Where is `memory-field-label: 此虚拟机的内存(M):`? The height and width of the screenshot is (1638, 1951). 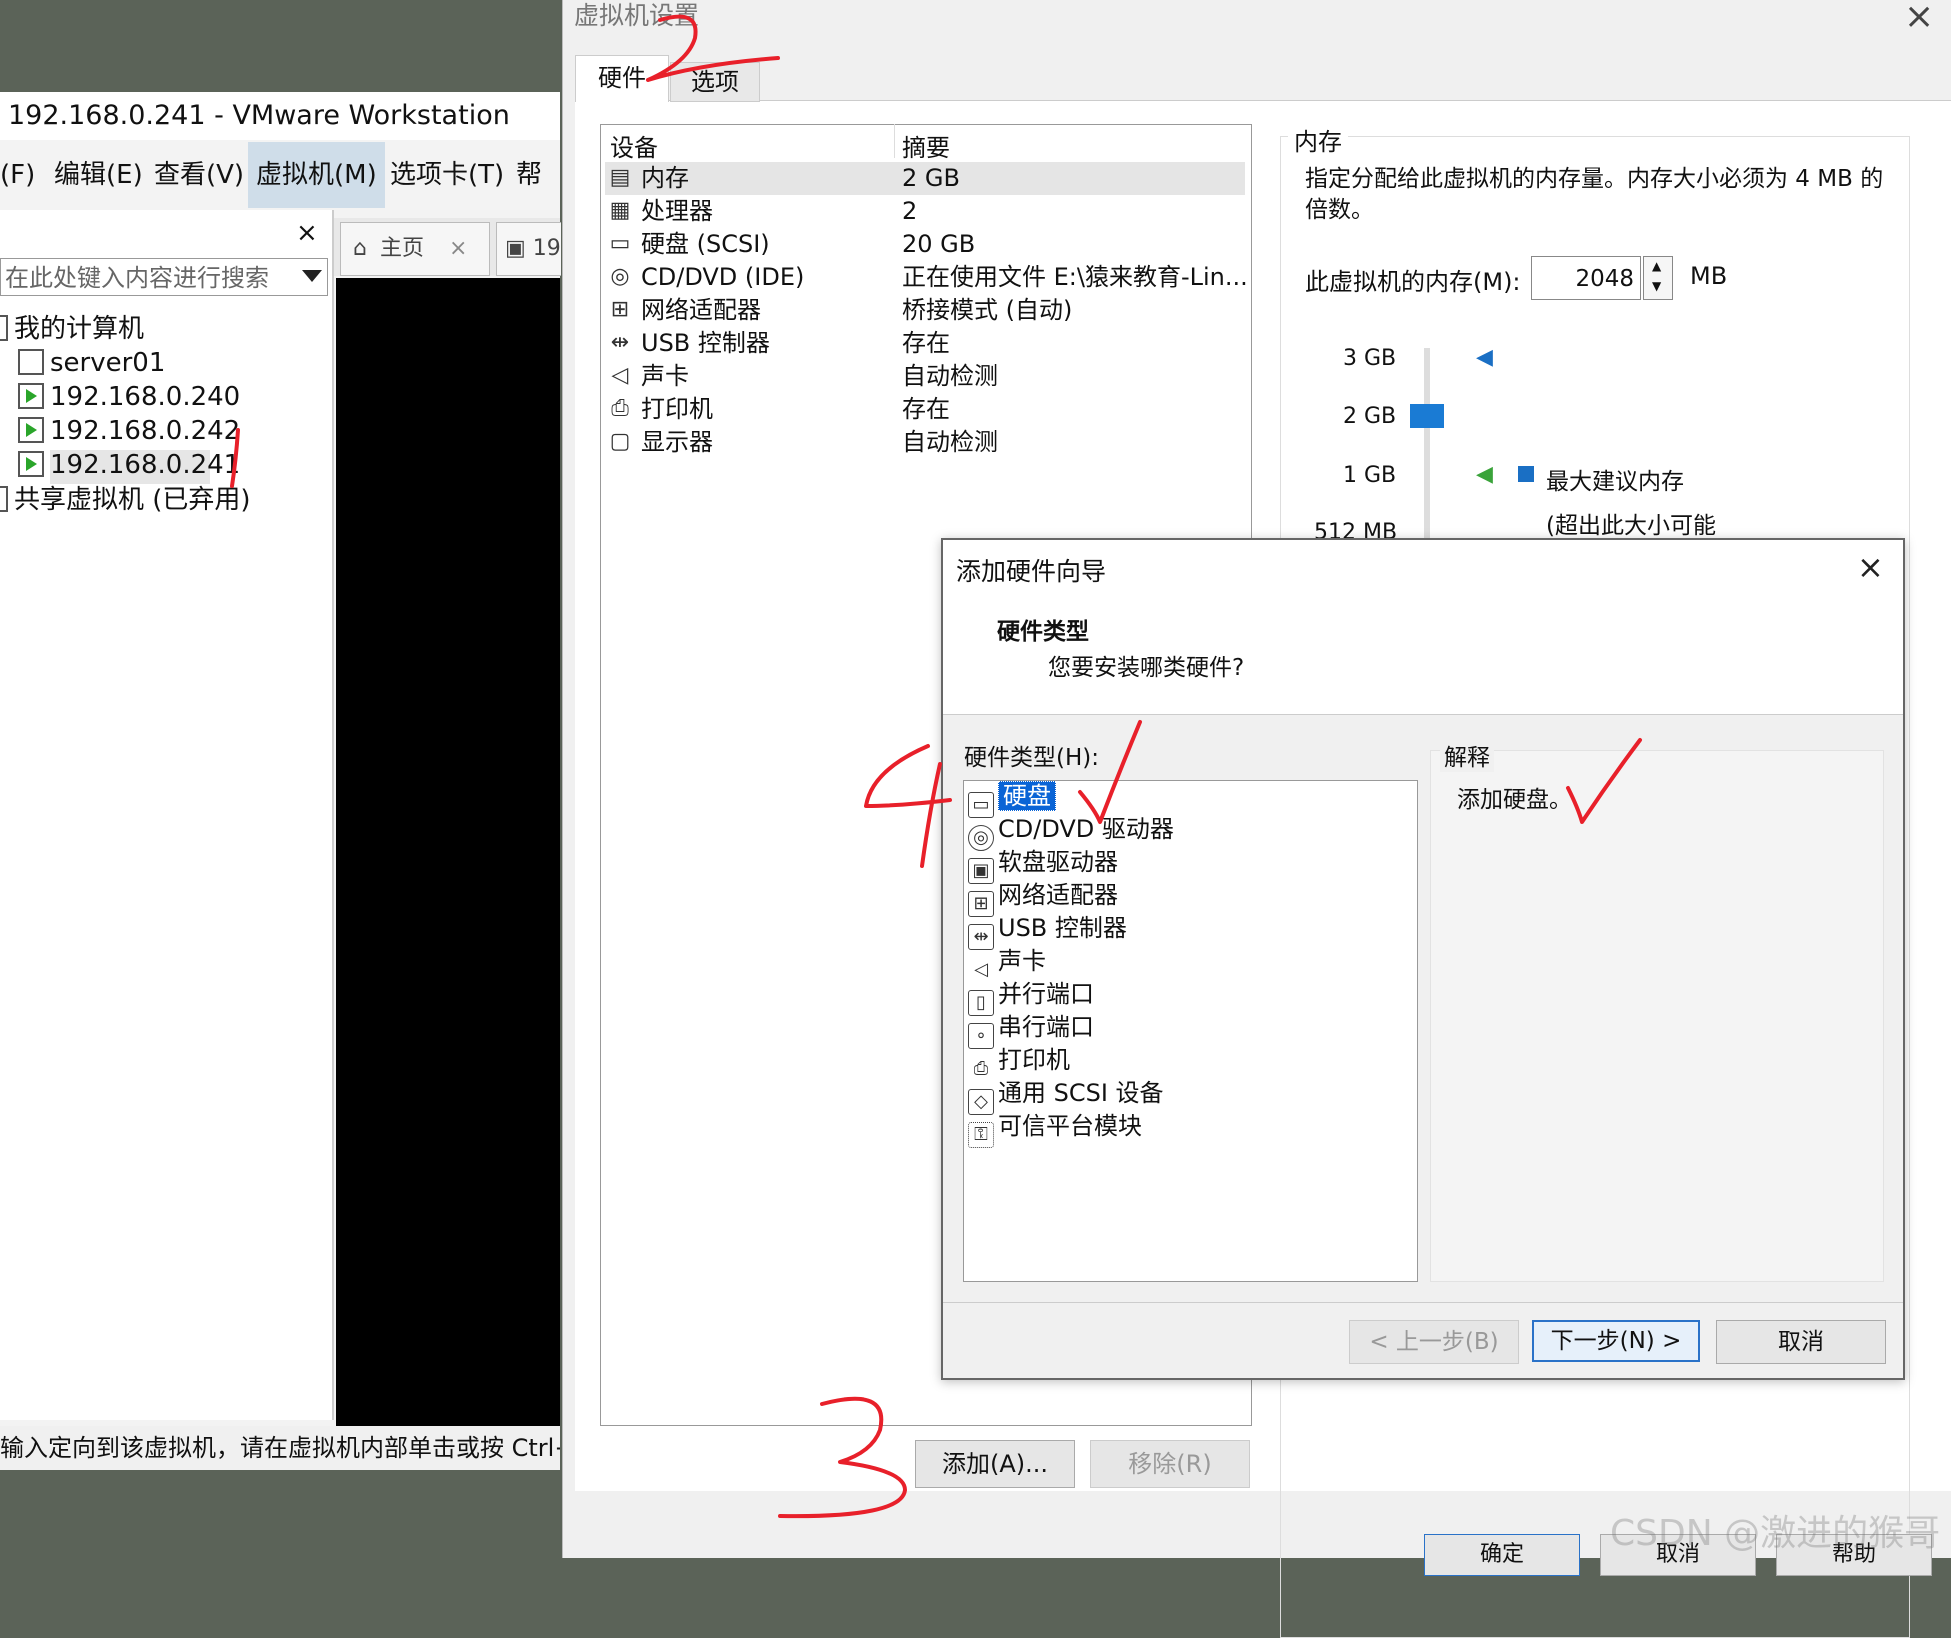 memory-field-label: 此虚拟机的内存(M): is located at coordinates (1413, 282).